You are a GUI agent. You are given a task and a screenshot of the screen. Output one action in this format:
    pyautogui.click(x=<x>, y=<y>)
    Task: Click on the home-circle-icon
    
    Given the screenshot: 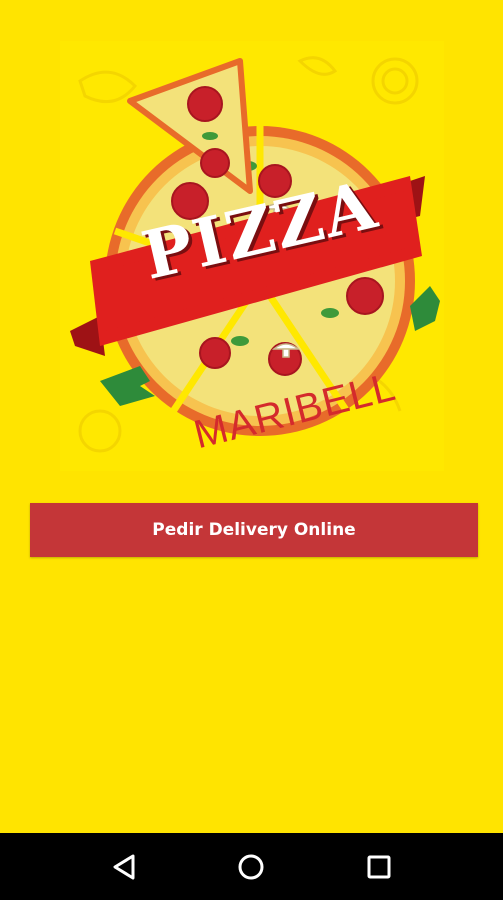 What is the action you would take?
    pyautogui.click(x=251, y=866)
    